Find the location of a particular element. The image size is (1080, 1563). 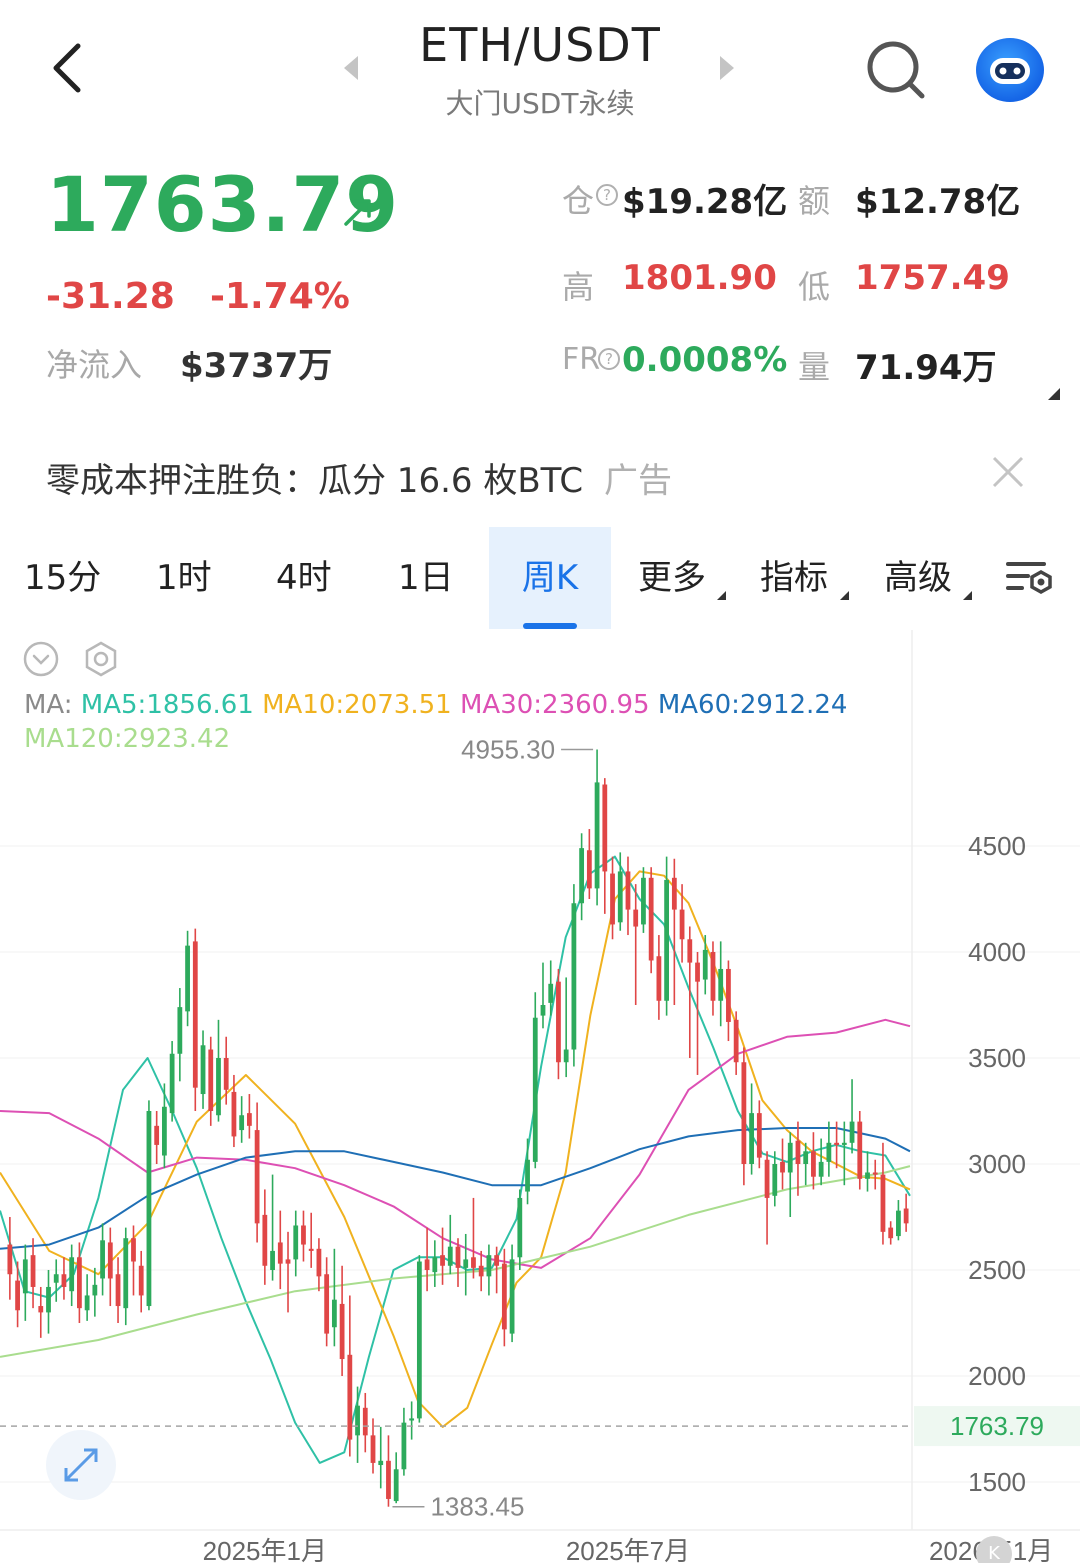

low-label: 低 is located at coordinates (814, 287).